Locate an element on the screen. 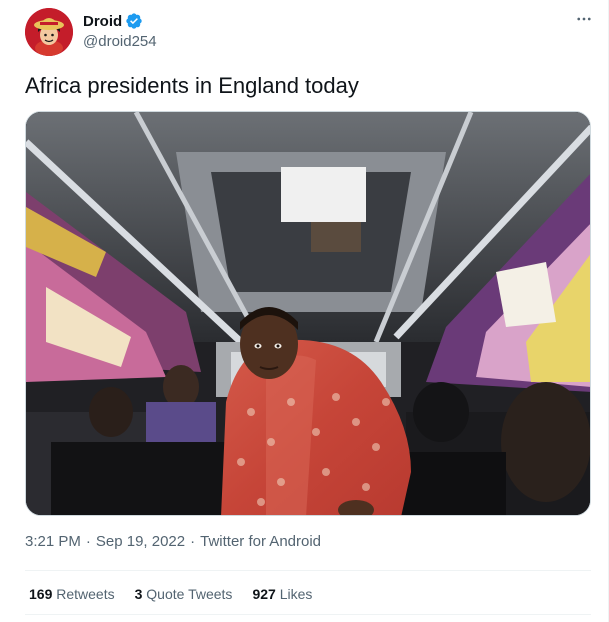 The height and width of the screenshot is (622, 609). retweets-stat: 169 Retweets is located at coordinates (72, 594).